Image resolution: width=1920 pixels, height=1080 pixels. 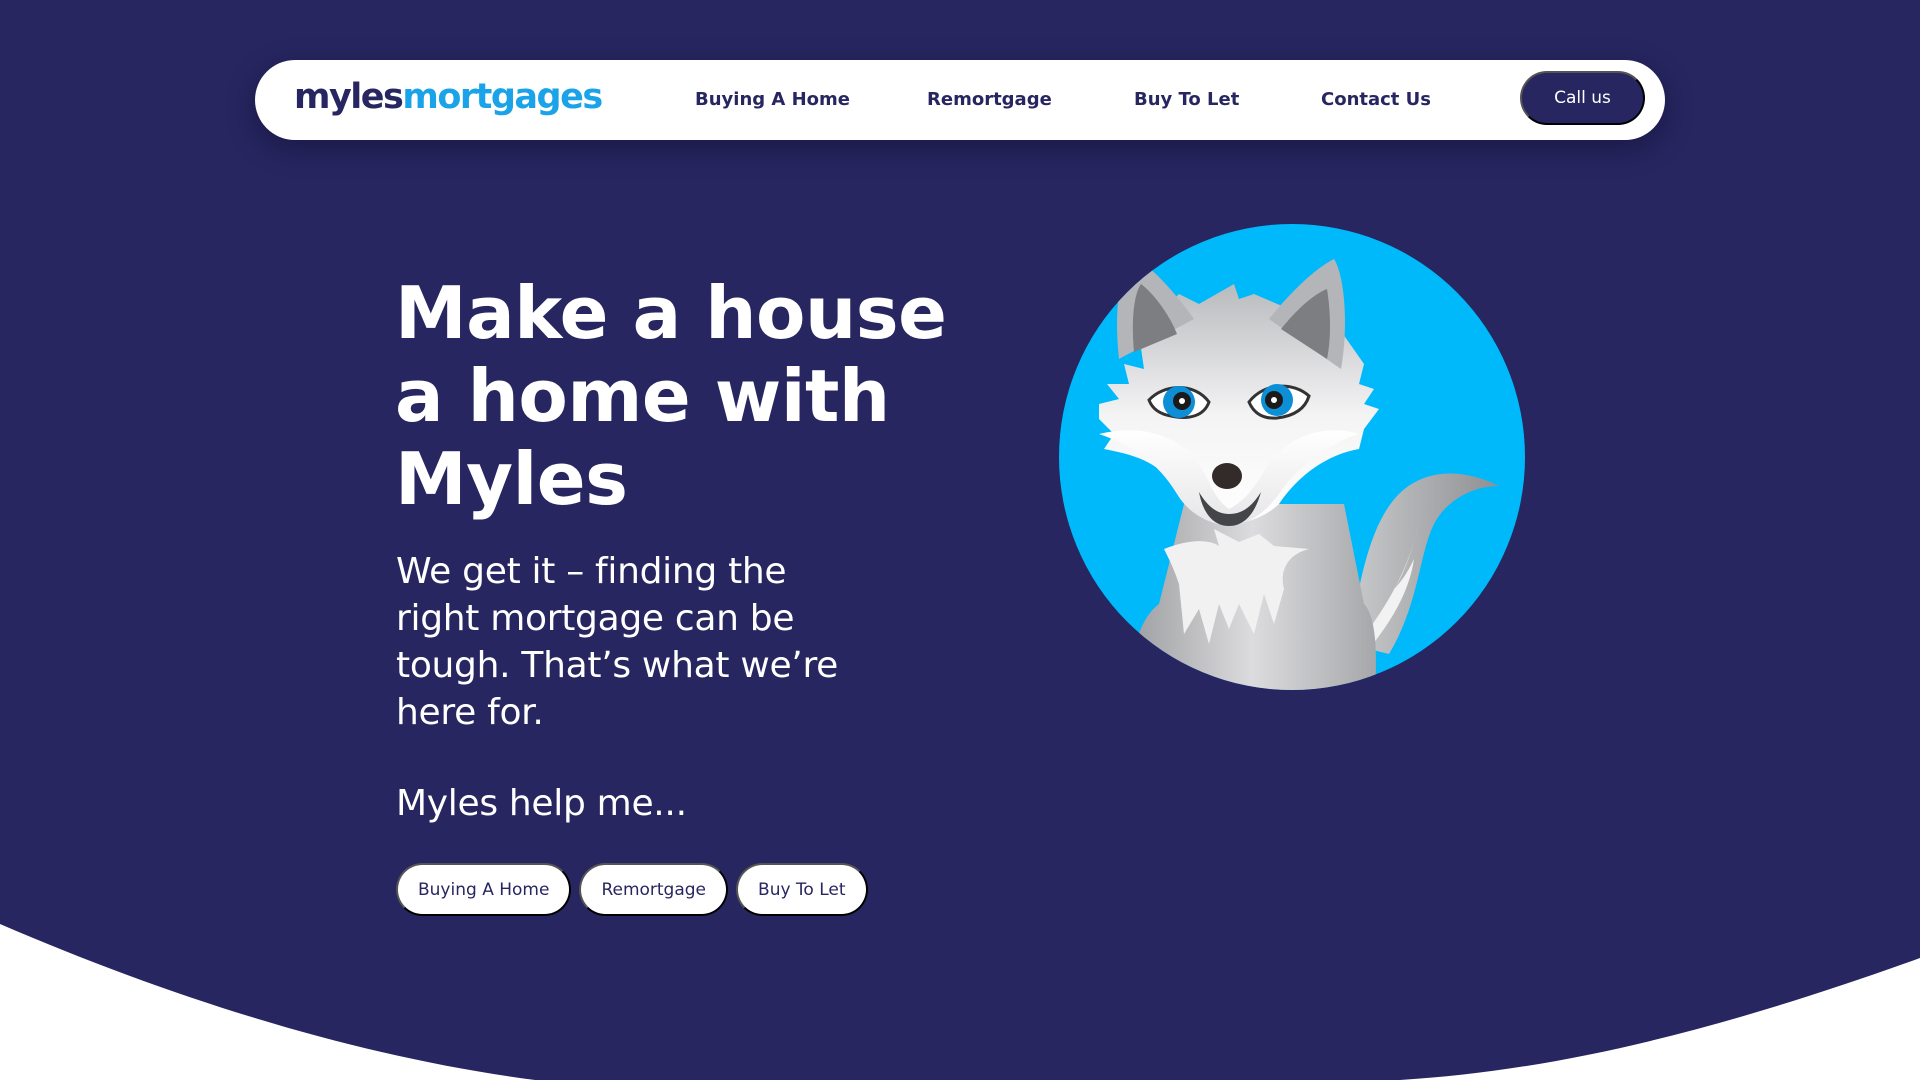 What do you see at coordinates (1186, 100) in the screenshot?
I see `nav-link-buy-to-let: Buy To Let` at bounding box center [1186, 100].